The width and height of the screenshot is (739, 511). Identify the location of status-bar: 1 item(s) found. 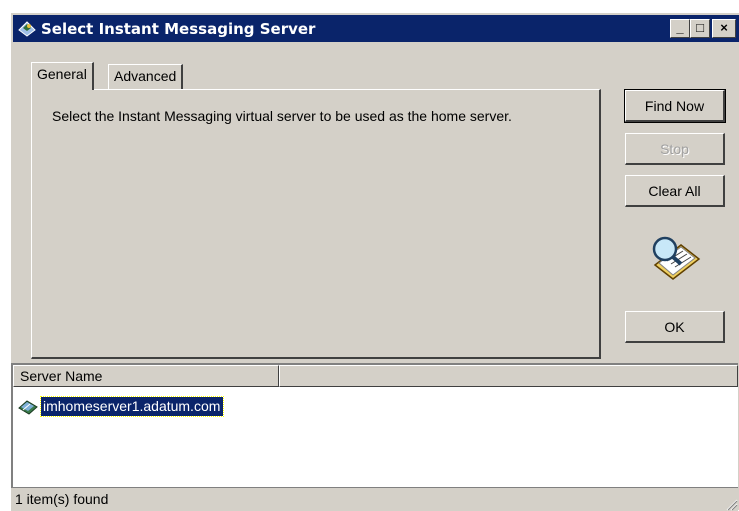
(374, 499).